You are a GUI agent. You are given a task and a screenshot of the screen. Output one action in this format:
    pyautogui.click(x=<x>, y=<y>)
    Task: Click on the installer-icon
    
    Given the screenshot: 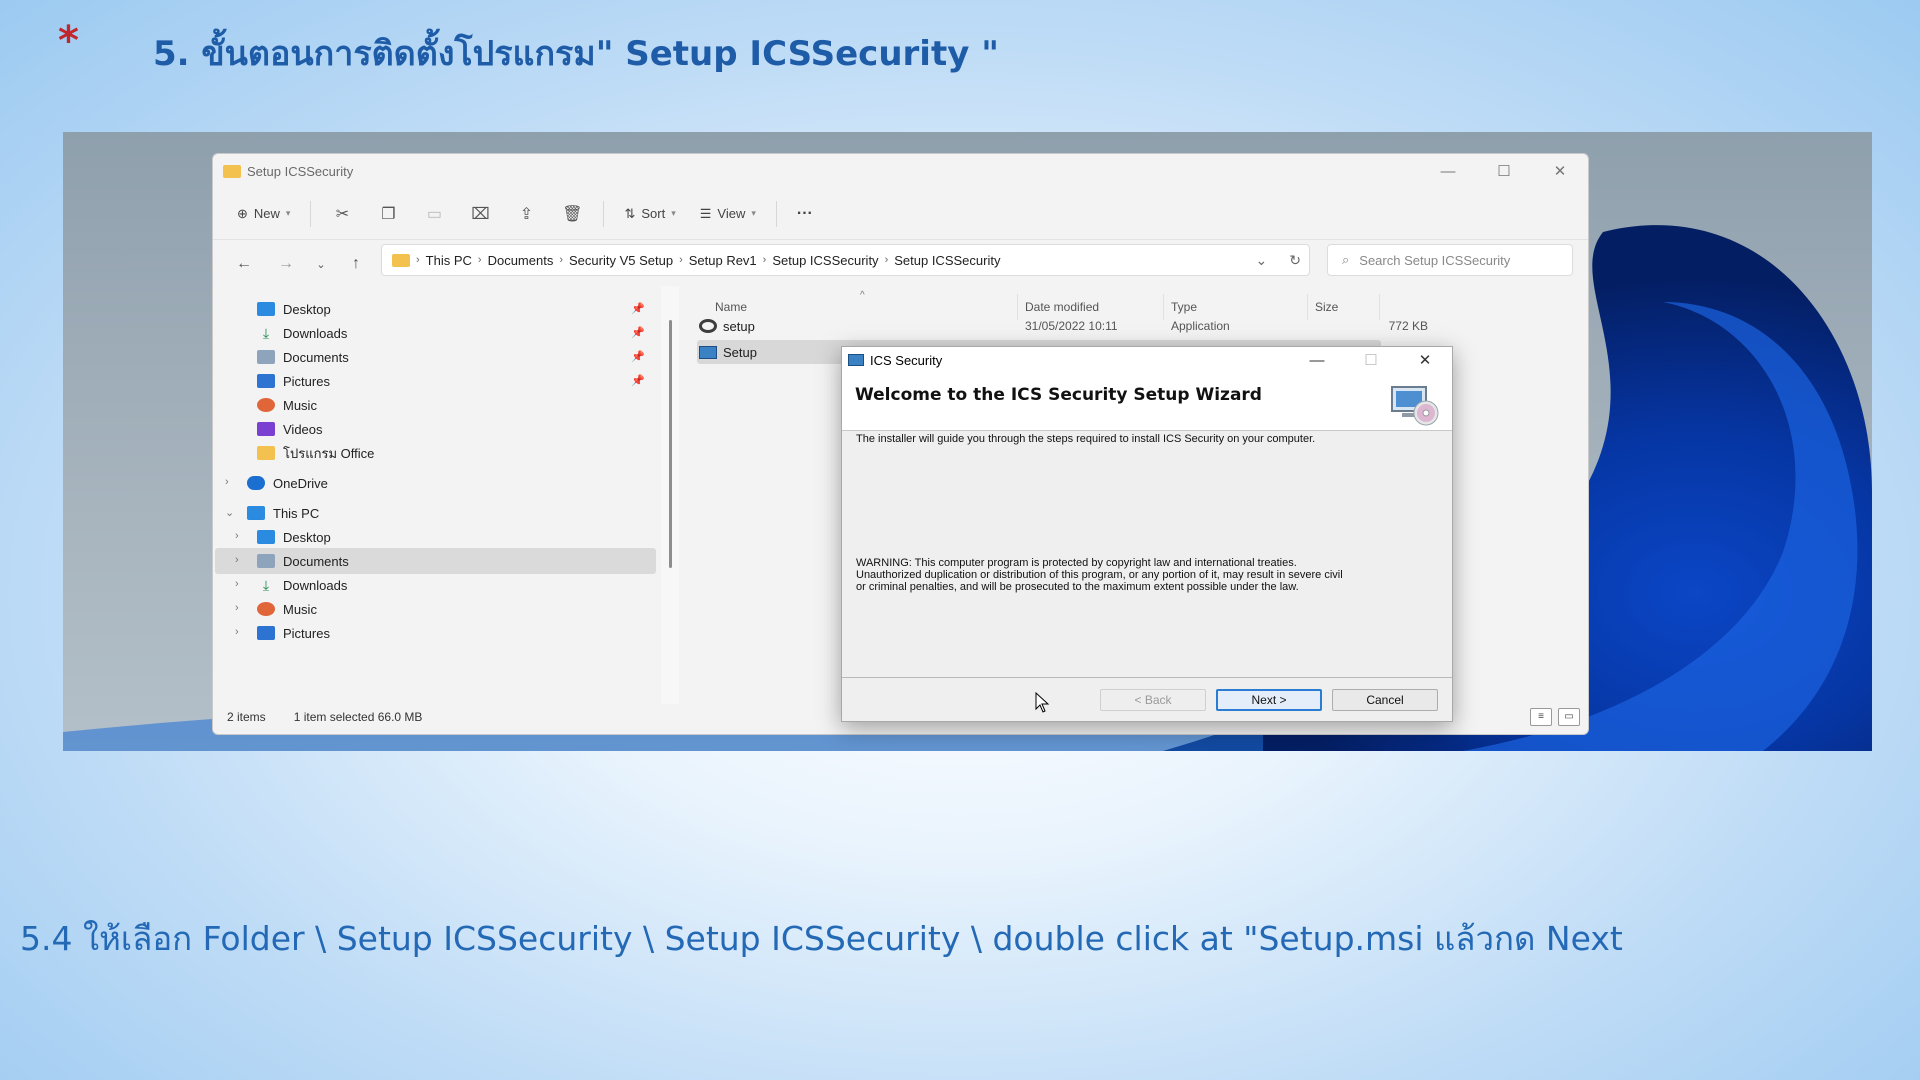 What is the action you would take?
    pyautogui.click(x=708, y=326)
    